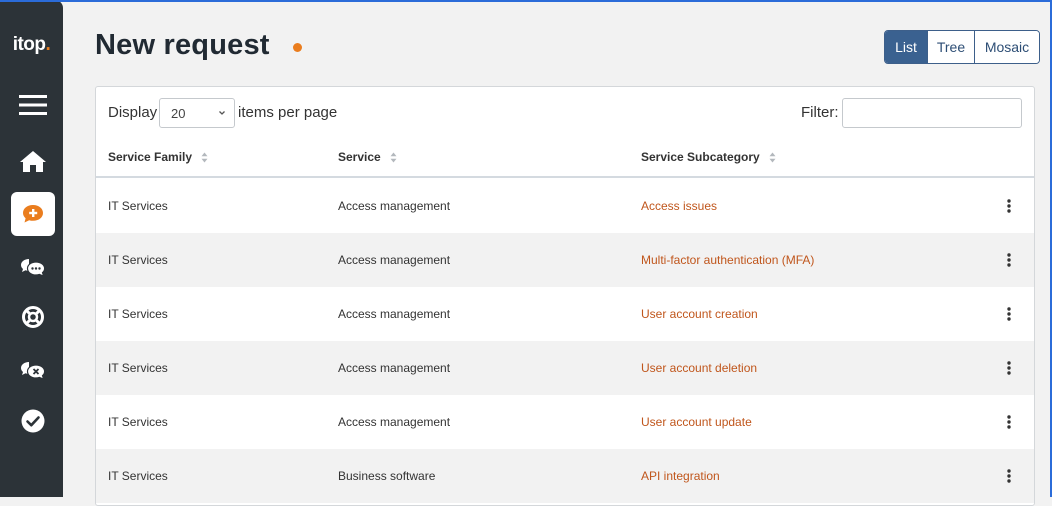 This screenshot has height=506, width=1052. I want to click on filter-label: Filter:, so click(820, 112).